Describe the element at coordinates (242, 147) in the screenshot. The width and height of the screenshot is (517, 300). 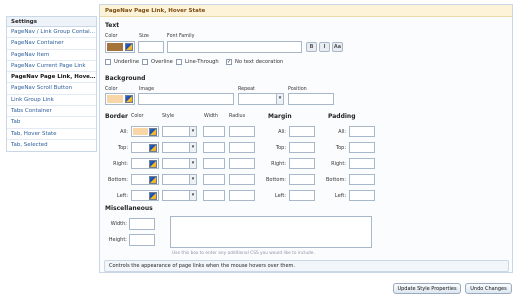
I see `border-top-radius-input` at that location.